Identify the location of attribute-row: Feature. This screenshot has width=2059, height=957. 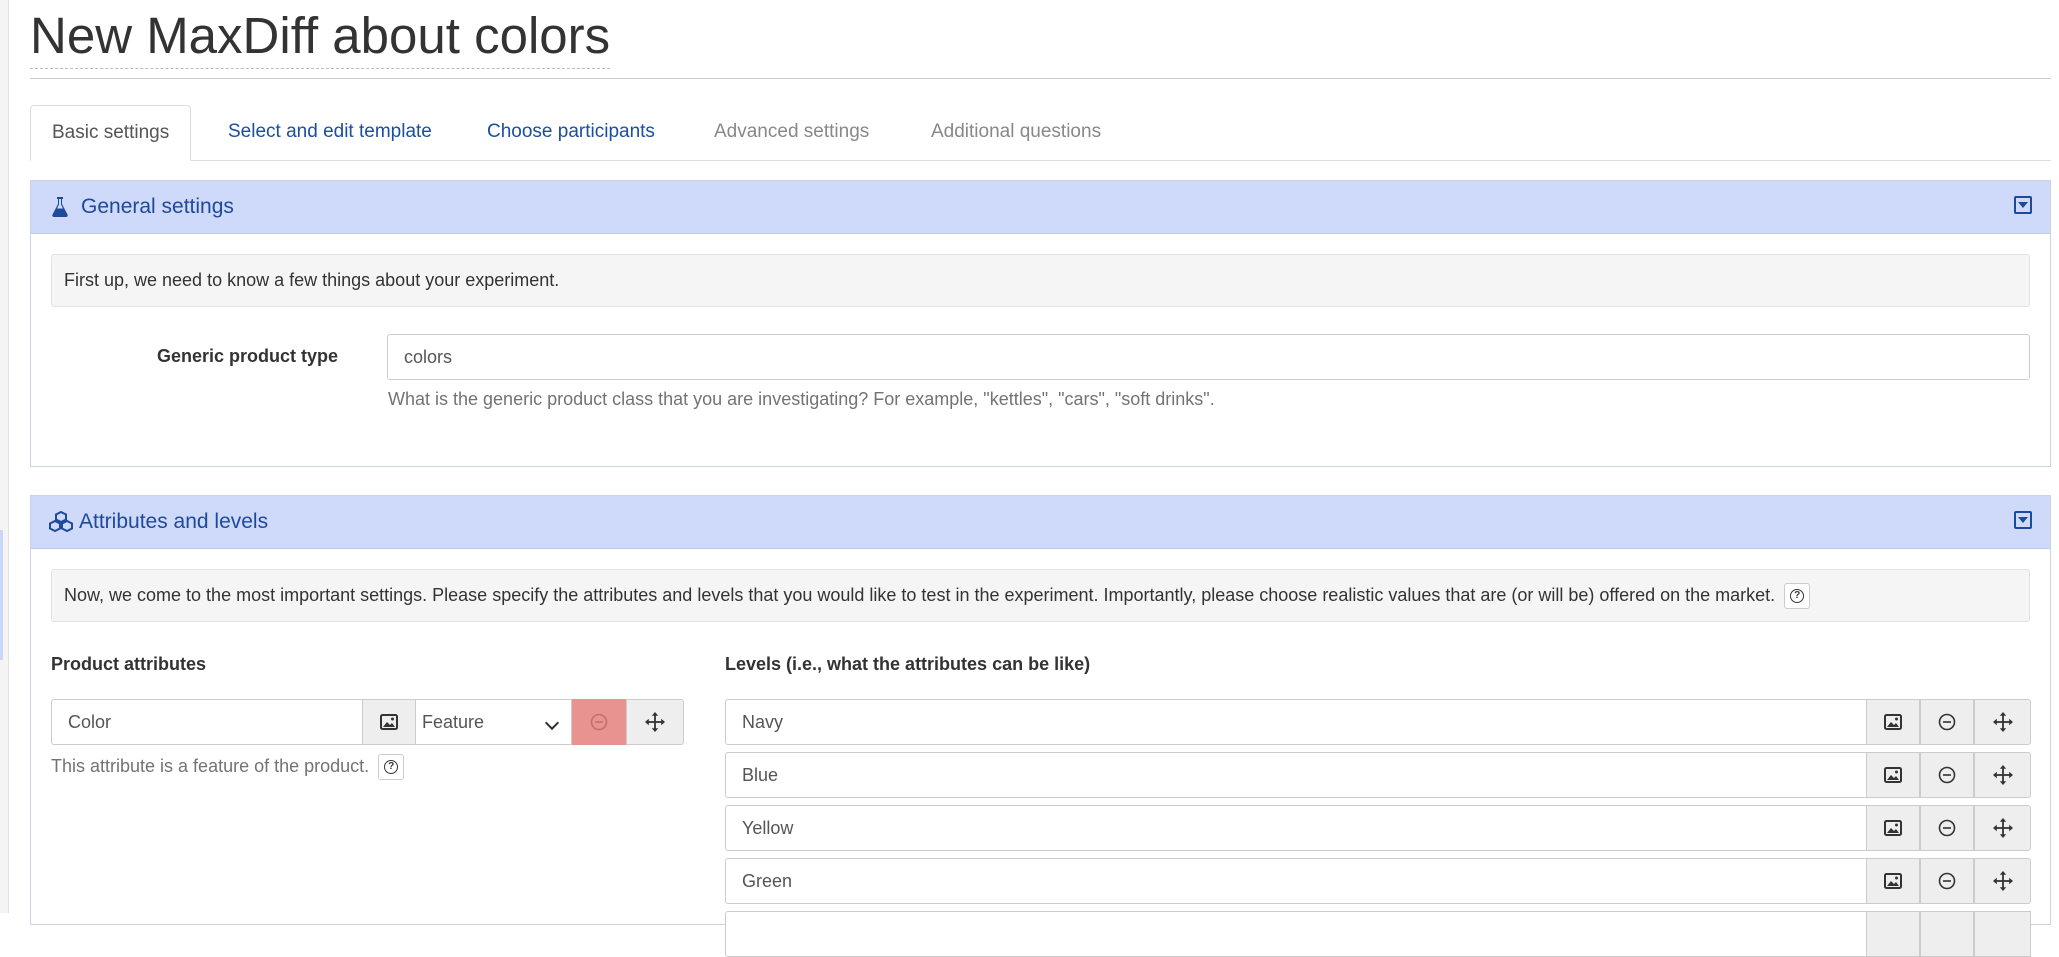
(367, 722).